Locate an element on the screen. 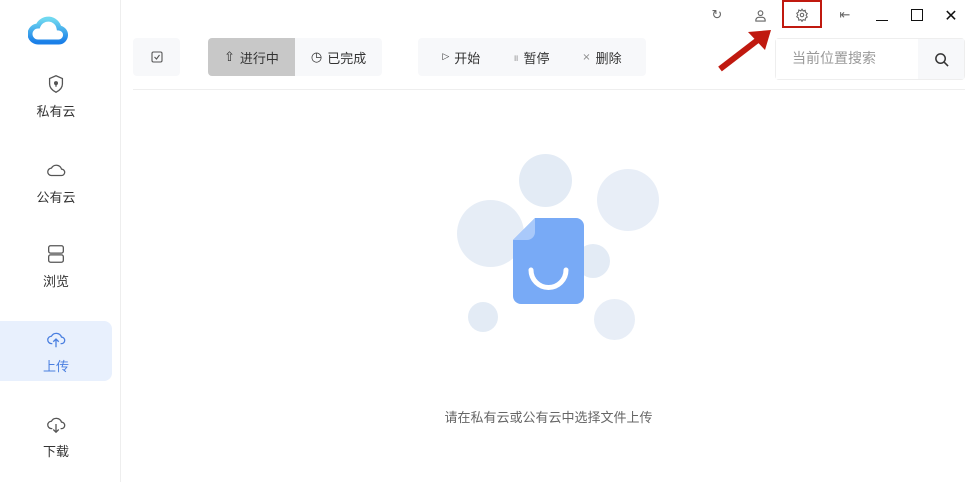  delete-button: × 删除 is located at coordinates (601, 57).